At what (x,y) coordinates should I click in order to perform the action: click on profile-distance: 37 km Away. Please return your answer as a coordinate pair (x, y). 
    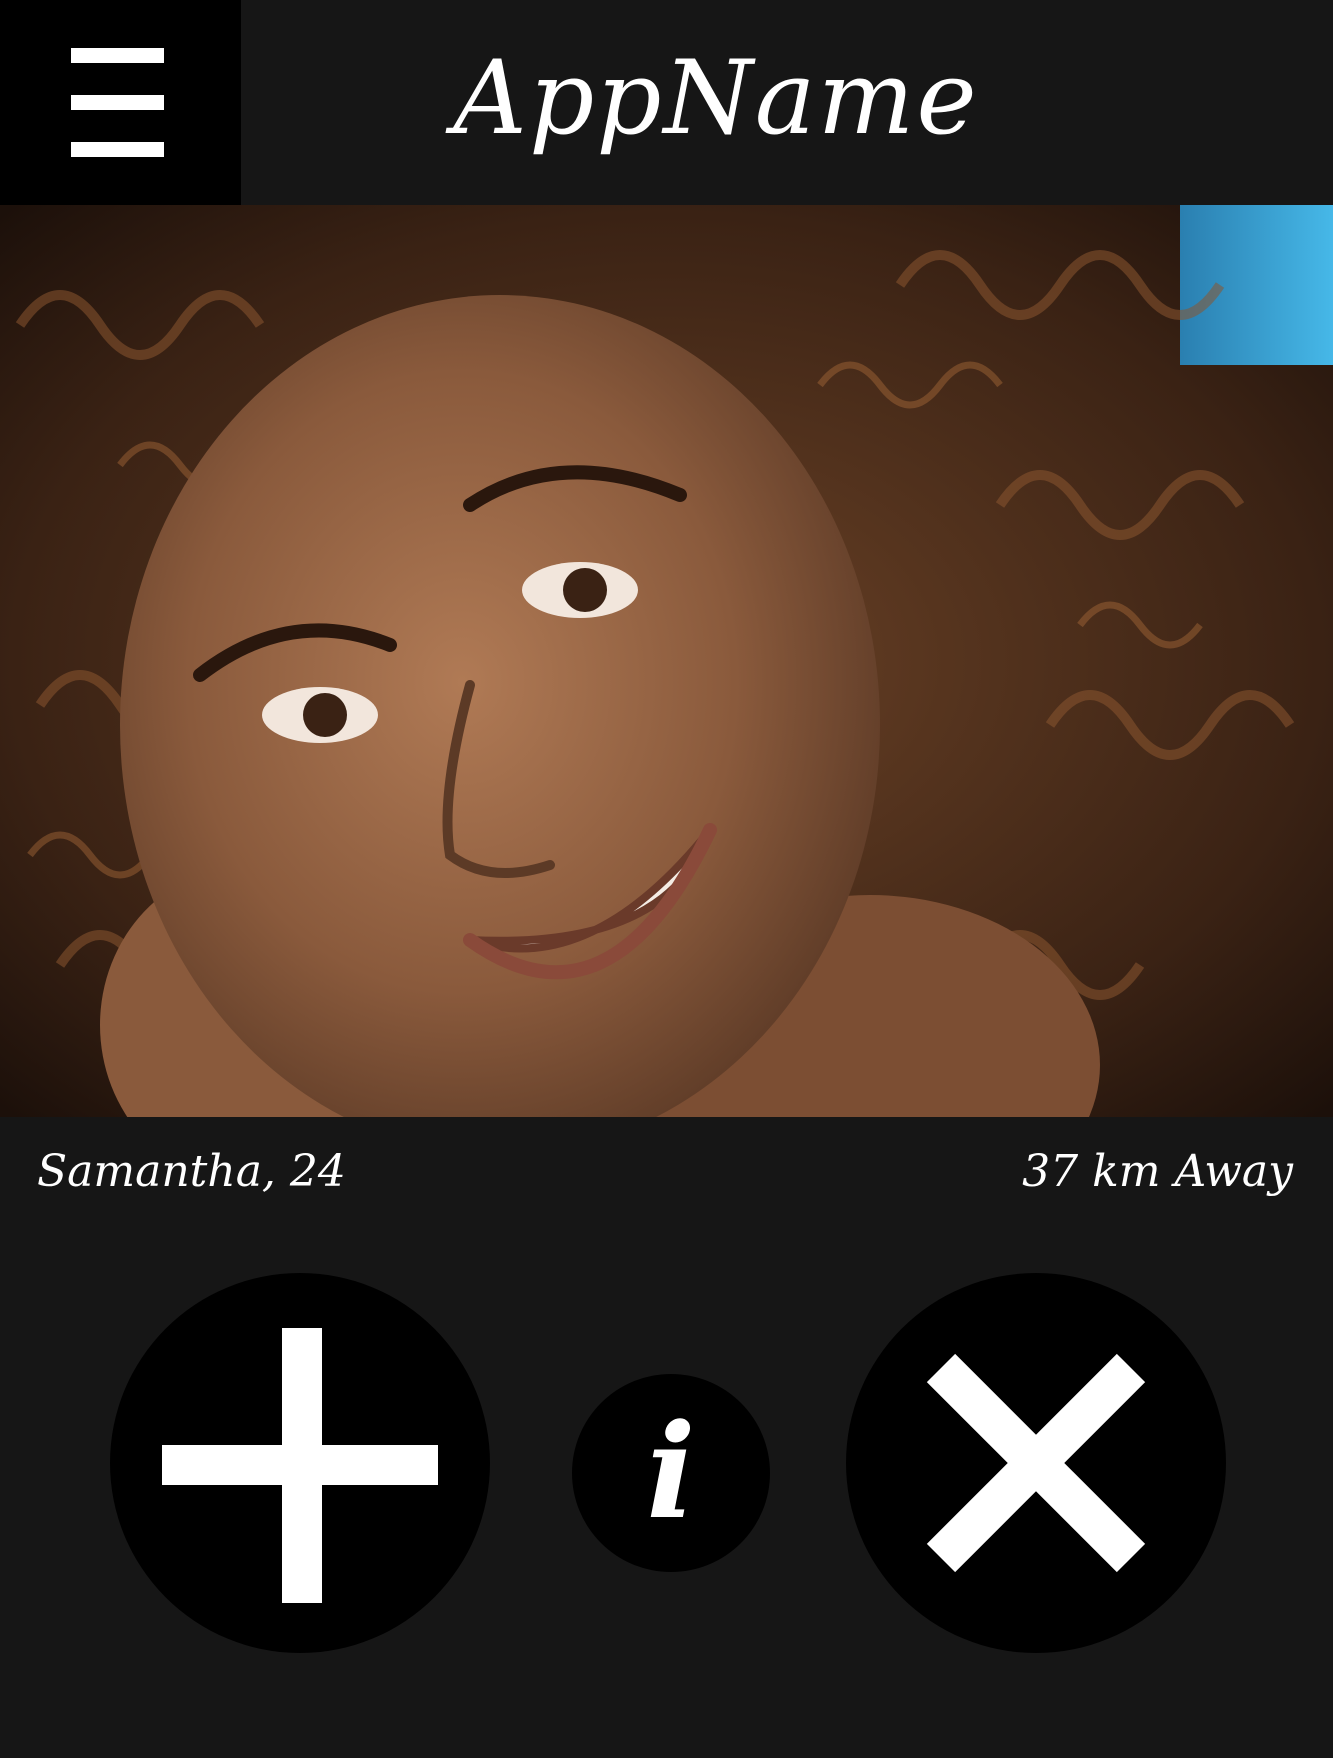
    Looking at the image, I should click on (1157, 1171).